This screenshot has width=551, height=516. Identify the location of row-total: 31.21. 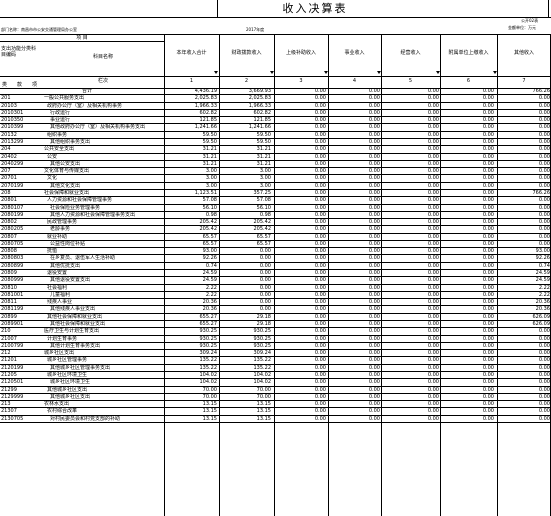
(209, 156).